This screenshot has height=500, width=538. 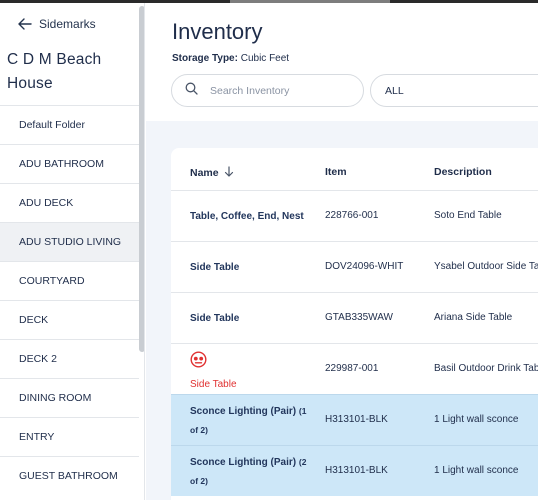 I want to click on filter-dropdown: ALL, so click(x=454, y=90).